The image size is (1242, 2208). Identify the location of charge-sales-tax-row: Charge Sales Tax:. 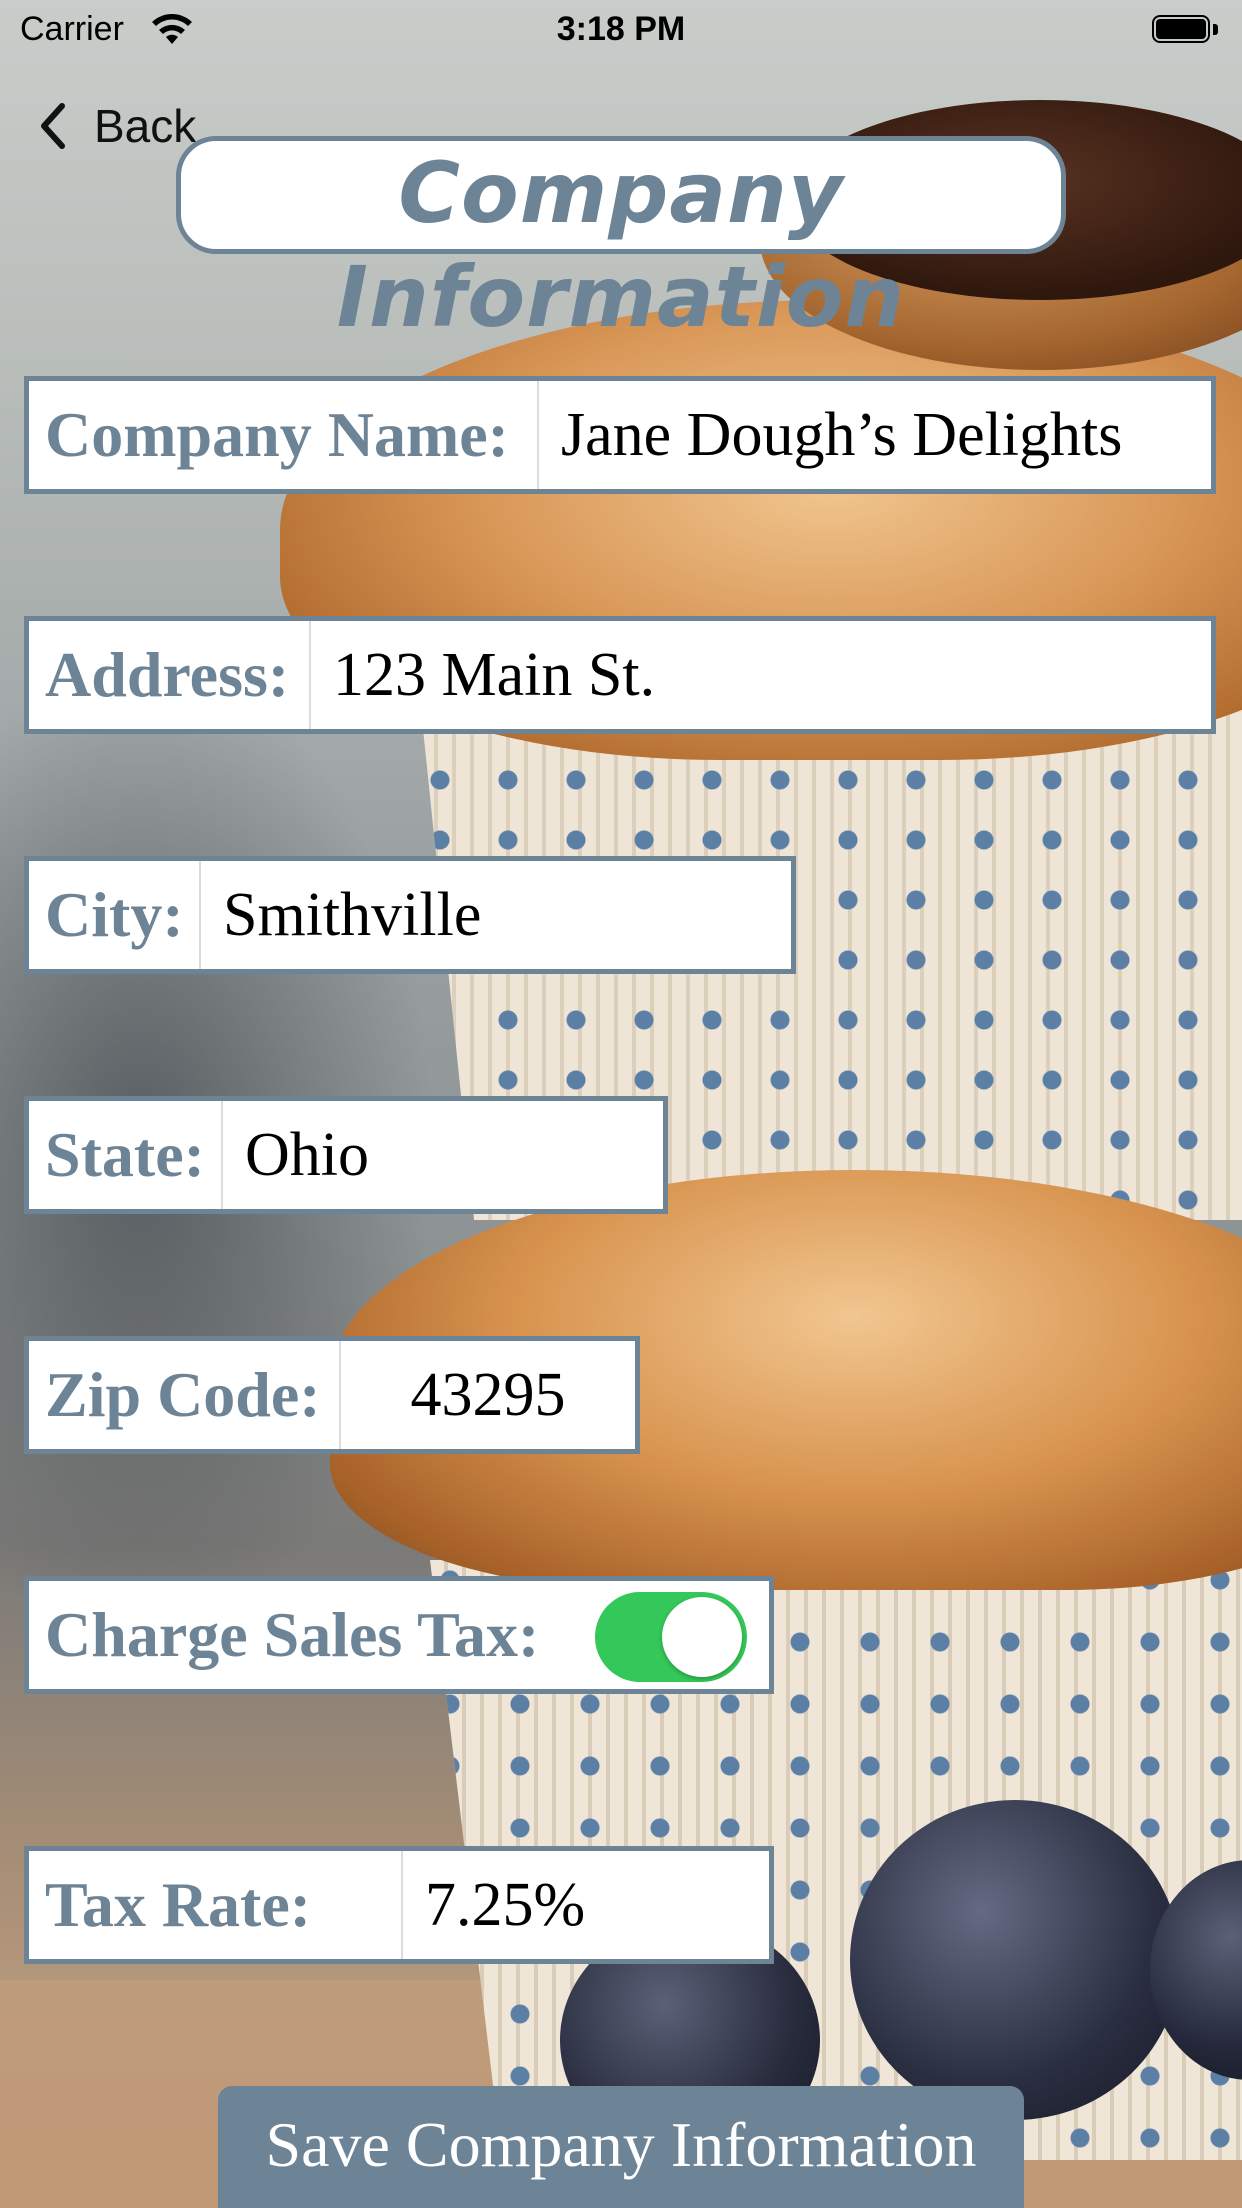
(399, 1635).